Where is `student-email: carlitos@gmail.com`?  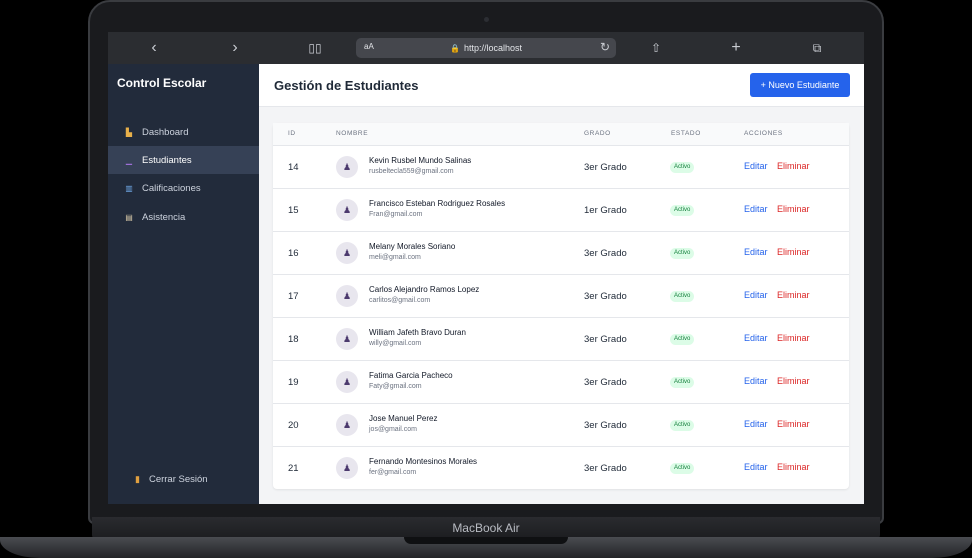 student-email: carlitos@gmail.com is located at coordinates (400, 300).